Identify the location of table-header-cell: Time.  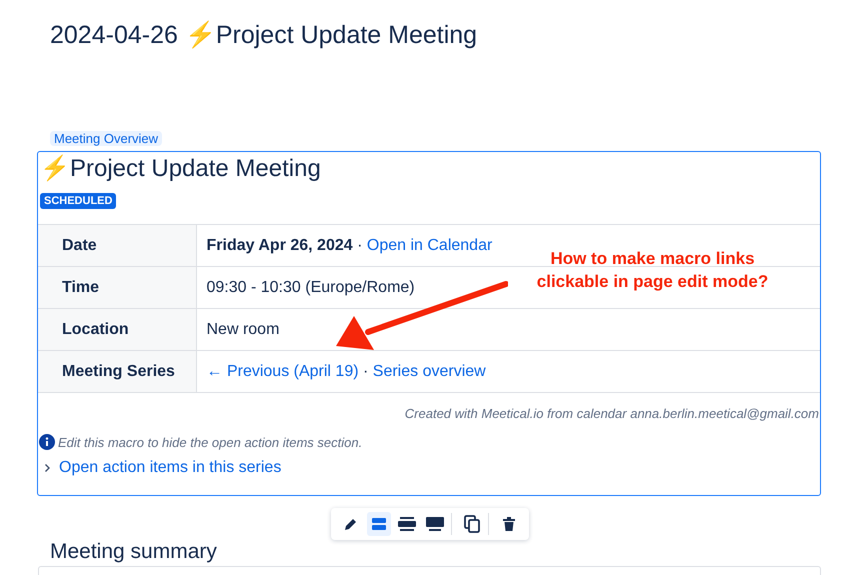
(117, 287).